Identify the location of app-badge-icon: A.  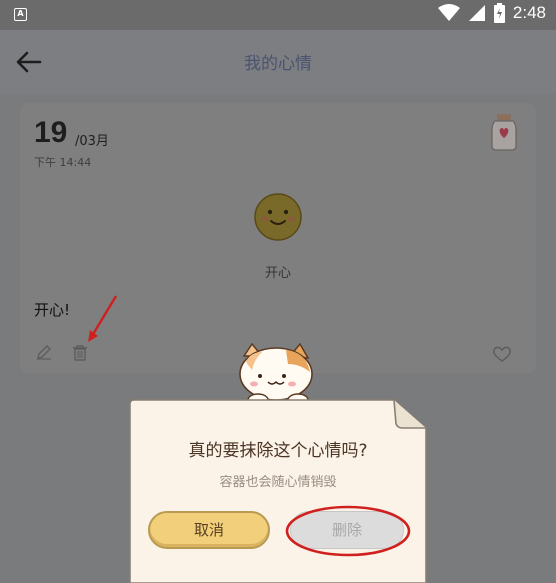
(20, 14).